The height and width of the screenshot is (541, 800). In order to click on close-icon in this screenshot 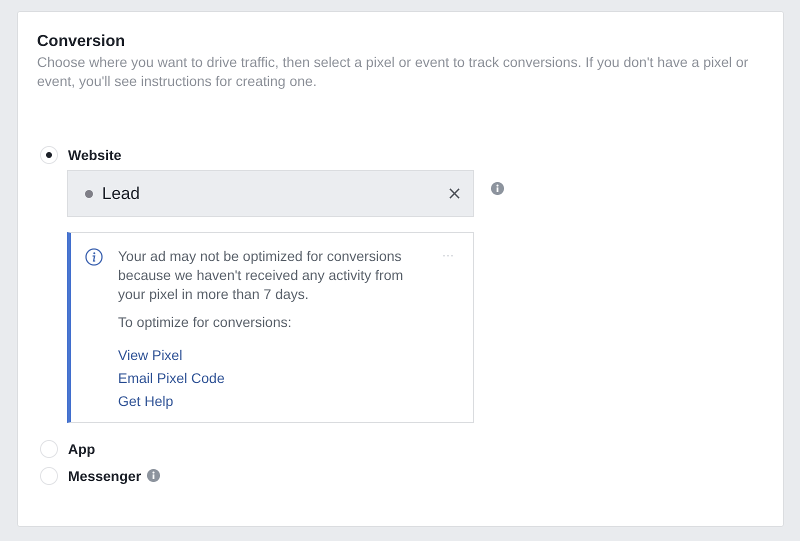, I will do `click(454, 193)`.